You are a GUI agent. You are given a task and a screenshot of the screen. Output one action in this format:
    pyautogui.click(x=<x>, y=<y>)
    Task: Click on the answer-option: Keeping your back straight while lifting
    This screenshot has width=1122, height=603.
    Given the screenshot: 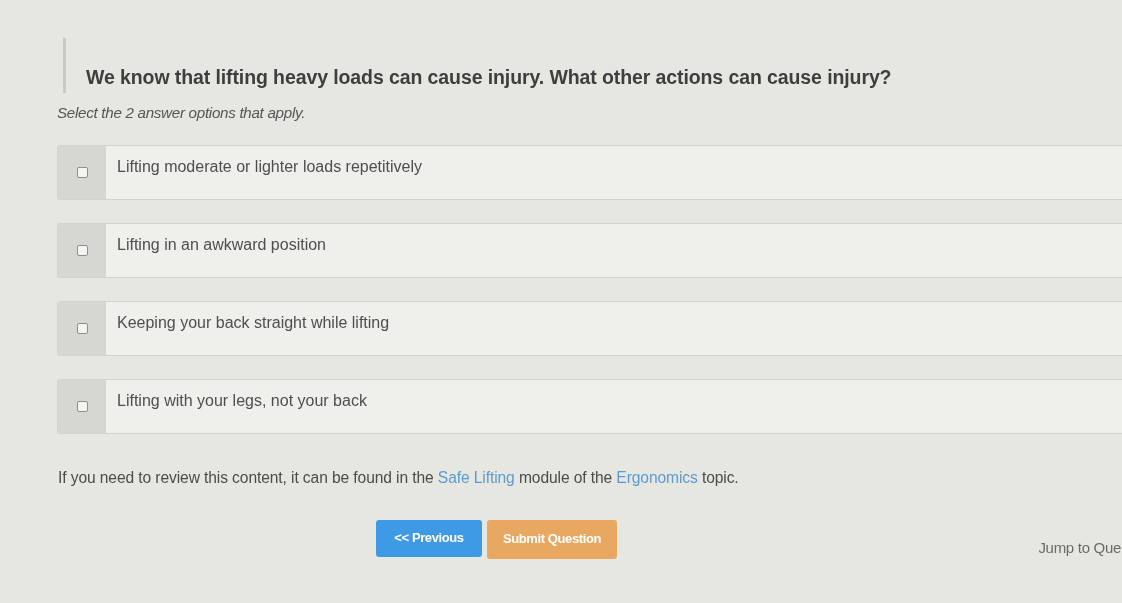 What is the action you would take?
    pyautogui.click(x=589, y=329)
    